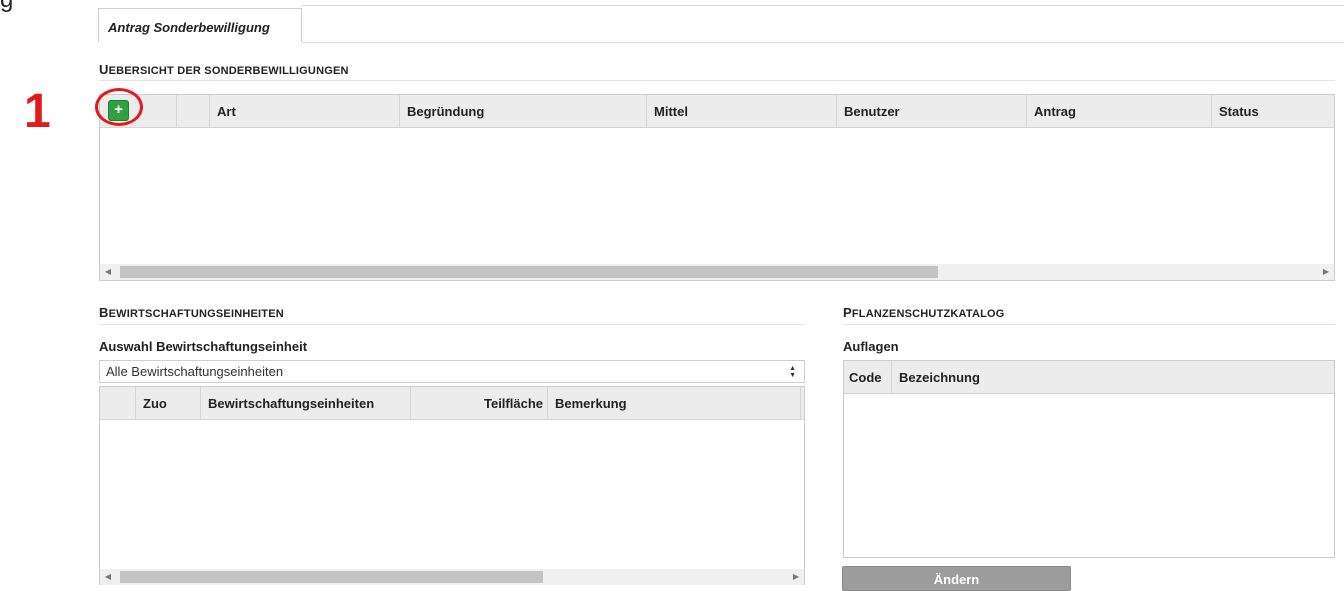  Describe the element at coordinates (118, 403) in the screenshot. I see `header-checkbox-cell` at that location.